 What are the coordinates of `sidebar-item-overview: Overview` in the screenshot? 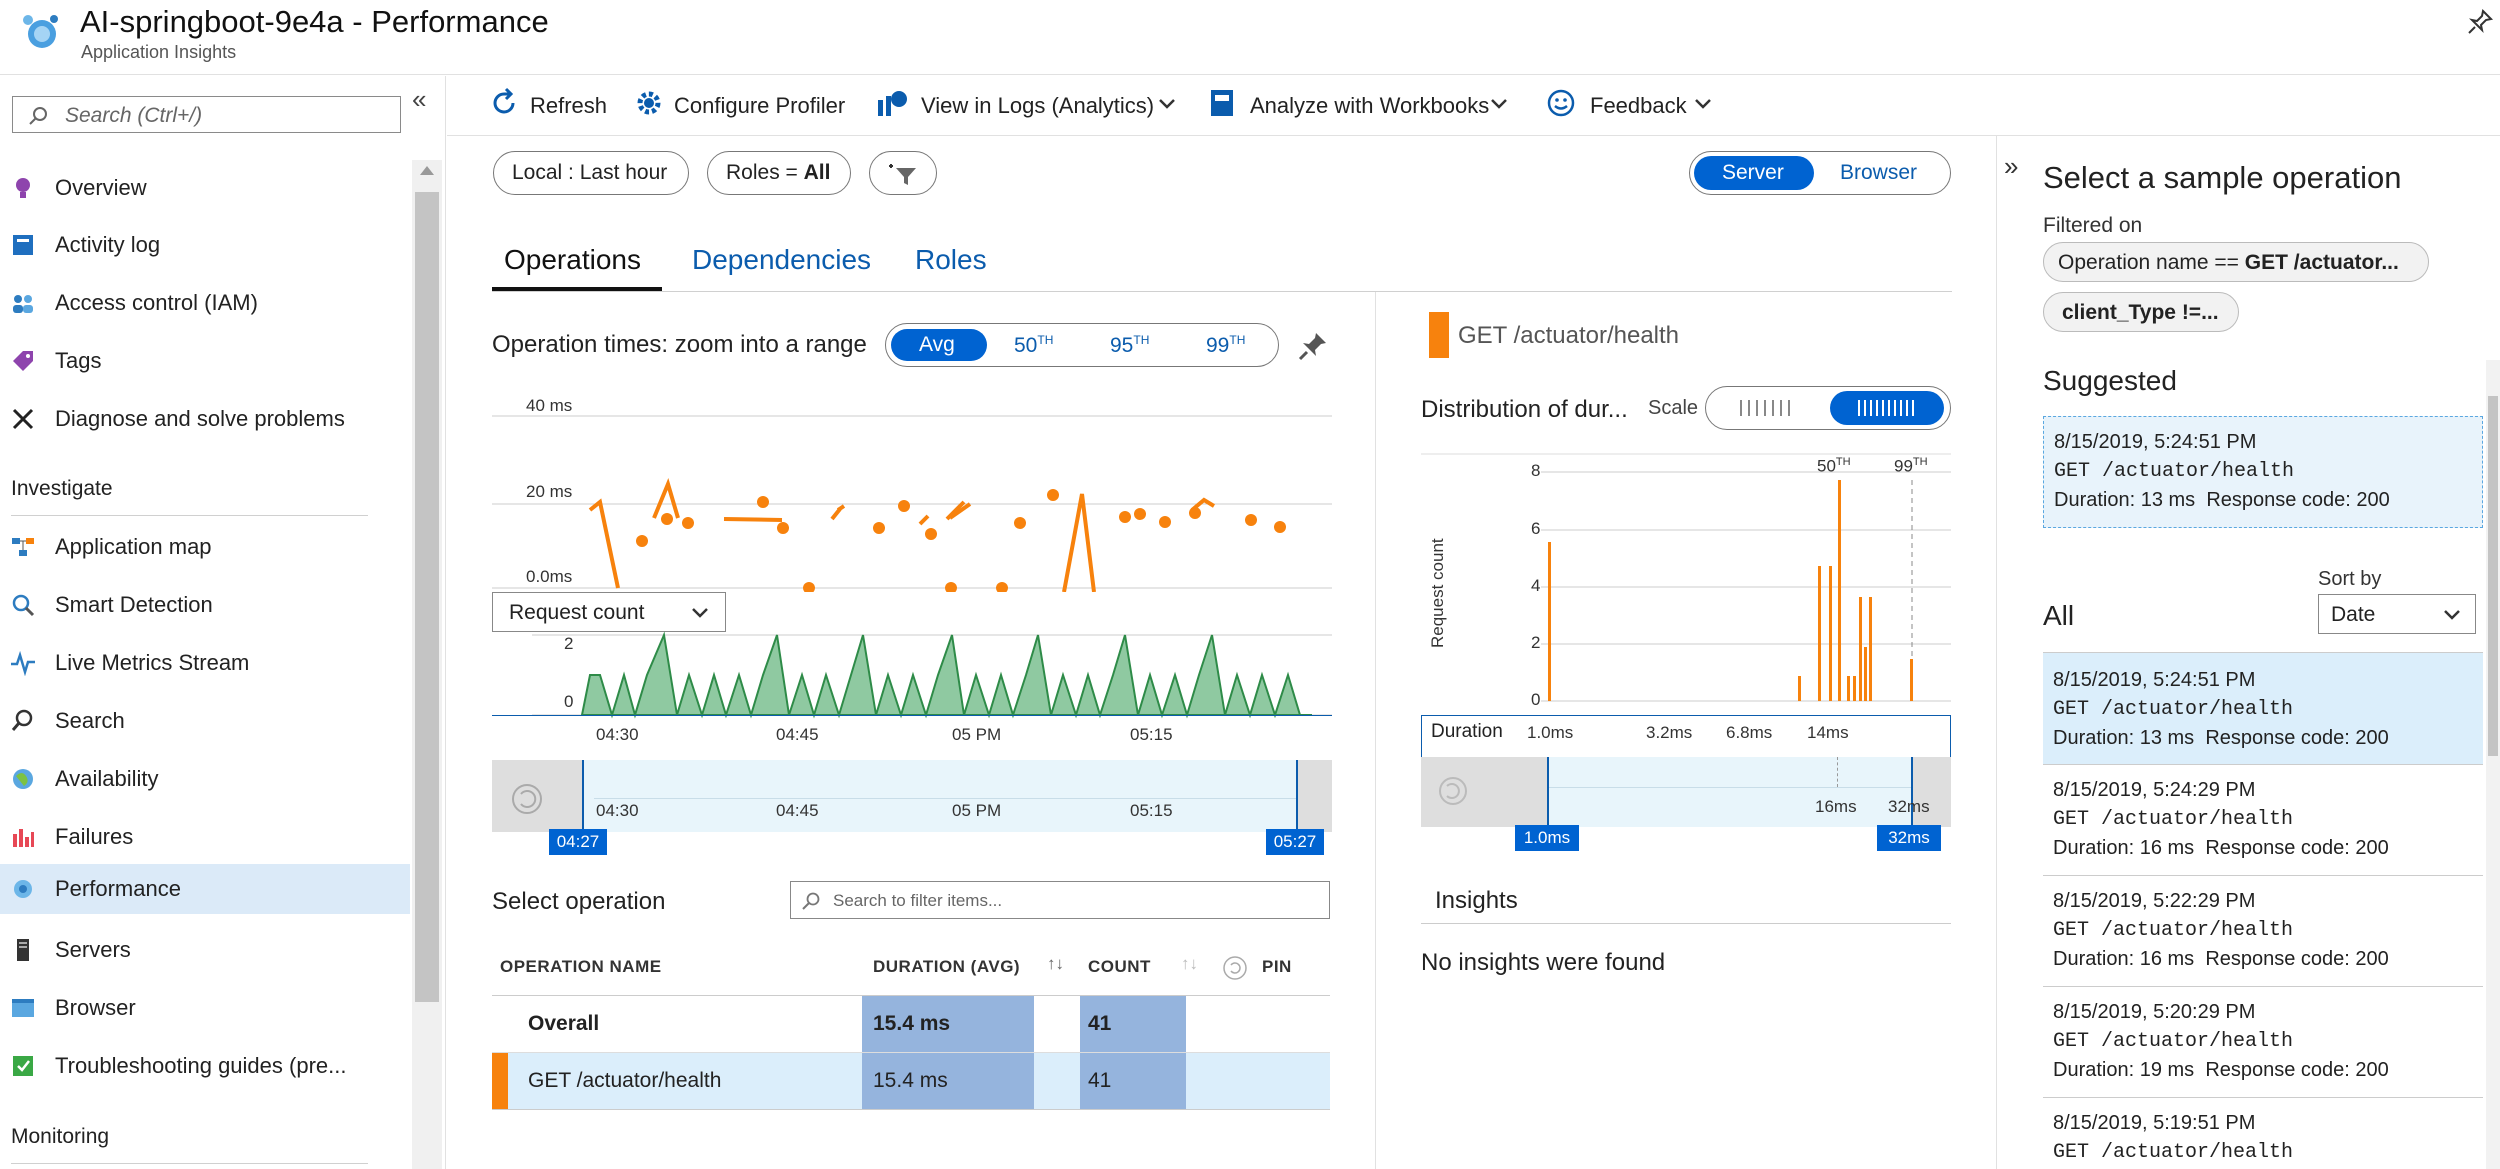 It's located at (205, 188).